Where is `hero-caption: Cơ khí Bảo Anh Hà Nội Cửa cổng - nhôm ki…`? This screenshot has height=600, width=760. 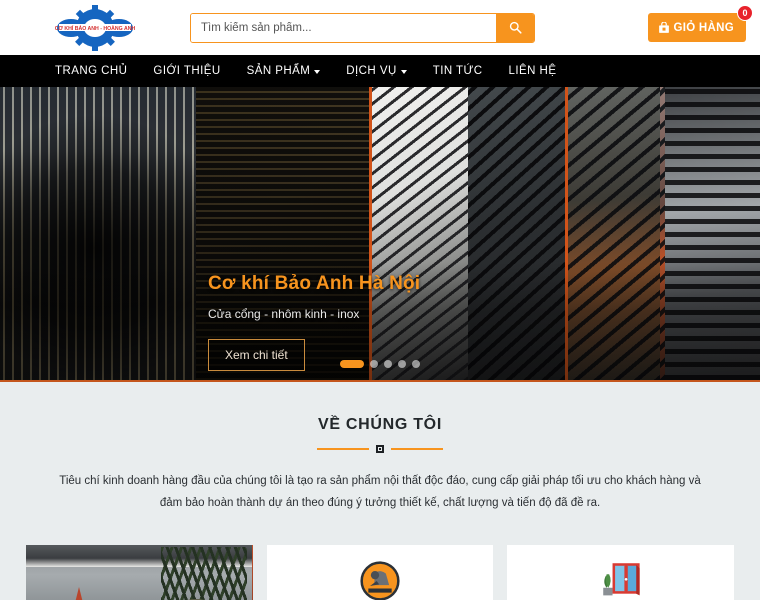
hero-caption: Cơ khí Bảo Anh Hà Nội Cửa cổng - nhôm ki… is located at coordinates (314, 322).